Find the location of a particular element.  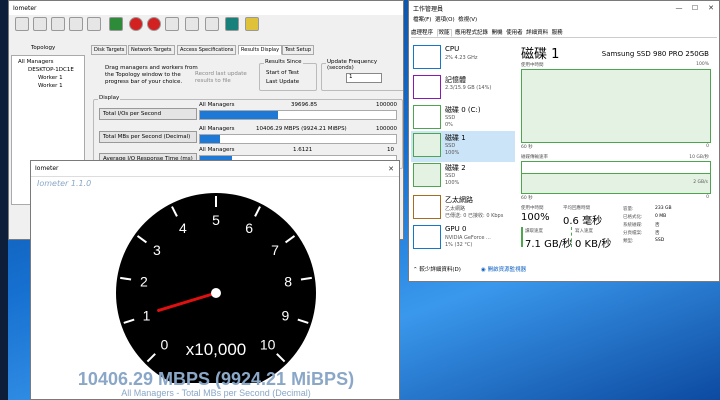

gauge-version: Iometer 1.1.0 is located at coordinates (64, 183).